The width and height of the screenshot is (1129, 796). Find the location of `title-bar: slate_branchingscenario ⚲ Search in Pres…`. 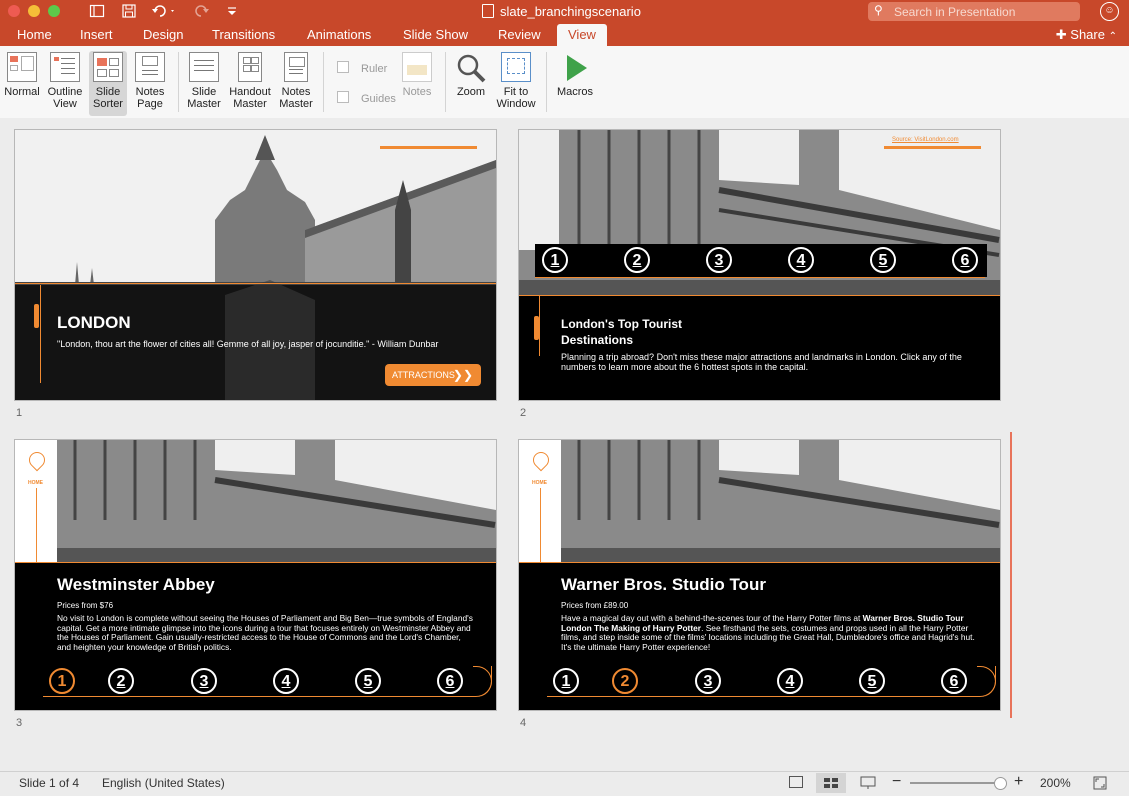

title-bar: slate_branchingscenario ⚲ Search in Pres… is located at coordinates (564, 12).